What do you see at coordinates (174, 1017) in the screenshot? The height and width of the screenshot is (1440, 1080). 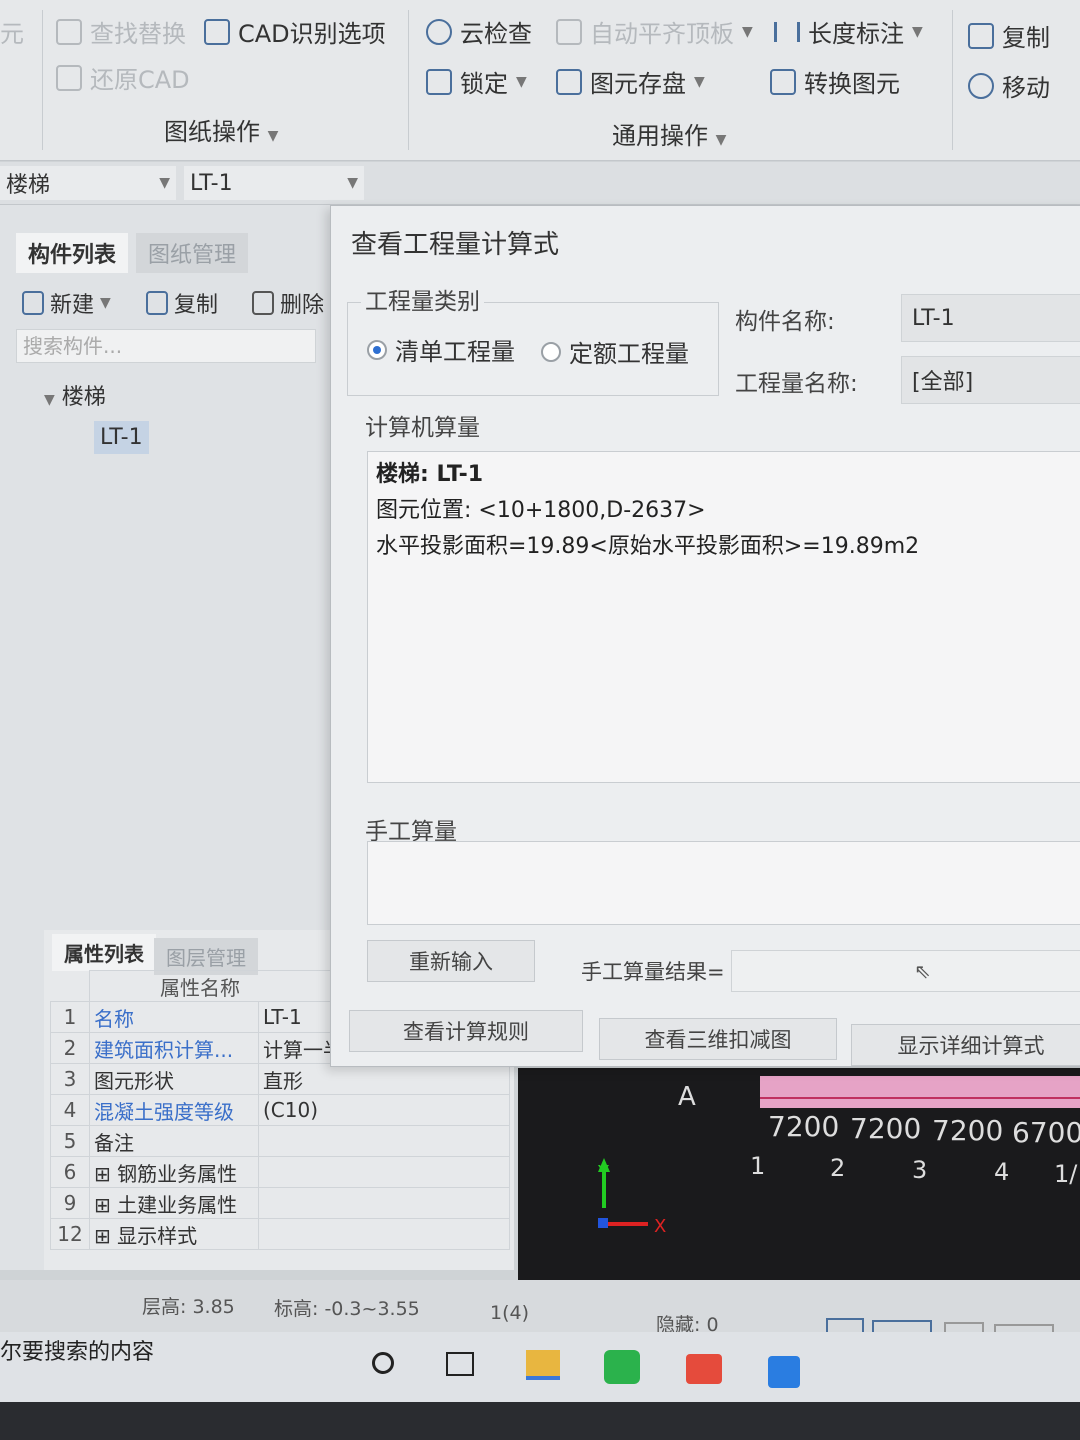 I see `property-name: 名称` at bounding box center [174, 1017].